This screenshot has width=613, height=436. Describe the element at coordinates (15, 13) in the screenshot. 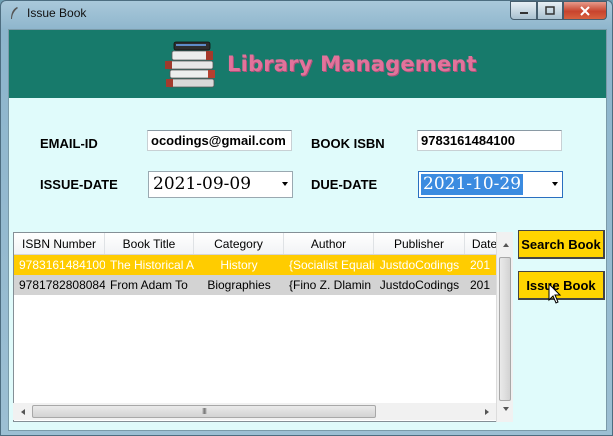

I see `feather-app-icon` at that location.